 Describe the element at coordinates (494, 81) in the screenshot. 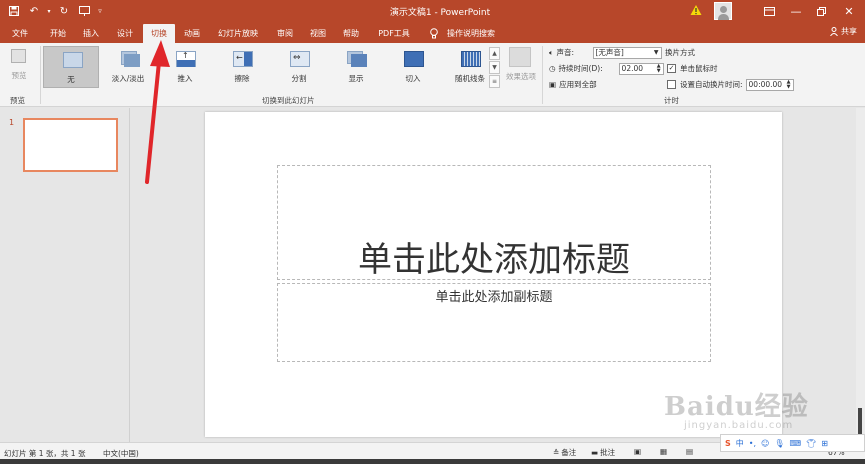

I see `gallery-more-icon: ≡` at that location.